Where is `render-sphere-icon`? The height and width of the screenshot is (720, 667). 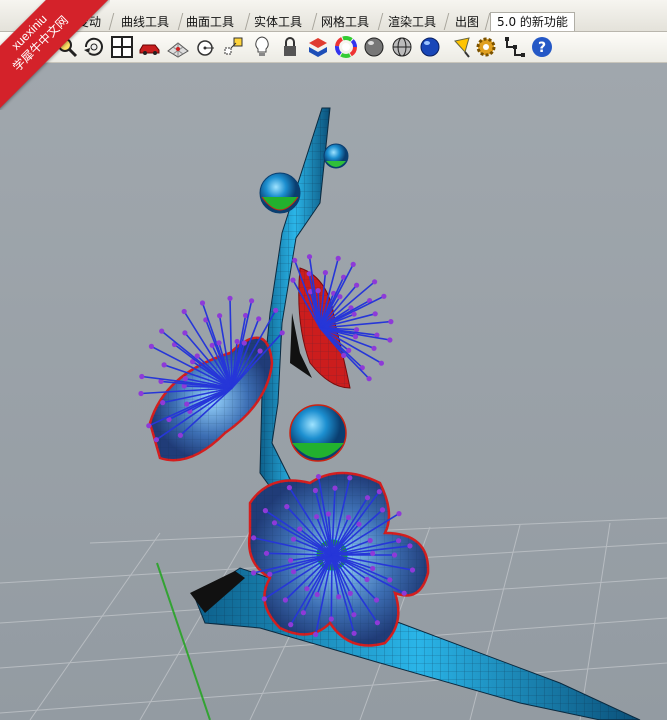 render-sphere-icon is located at coordinates (430, 47).